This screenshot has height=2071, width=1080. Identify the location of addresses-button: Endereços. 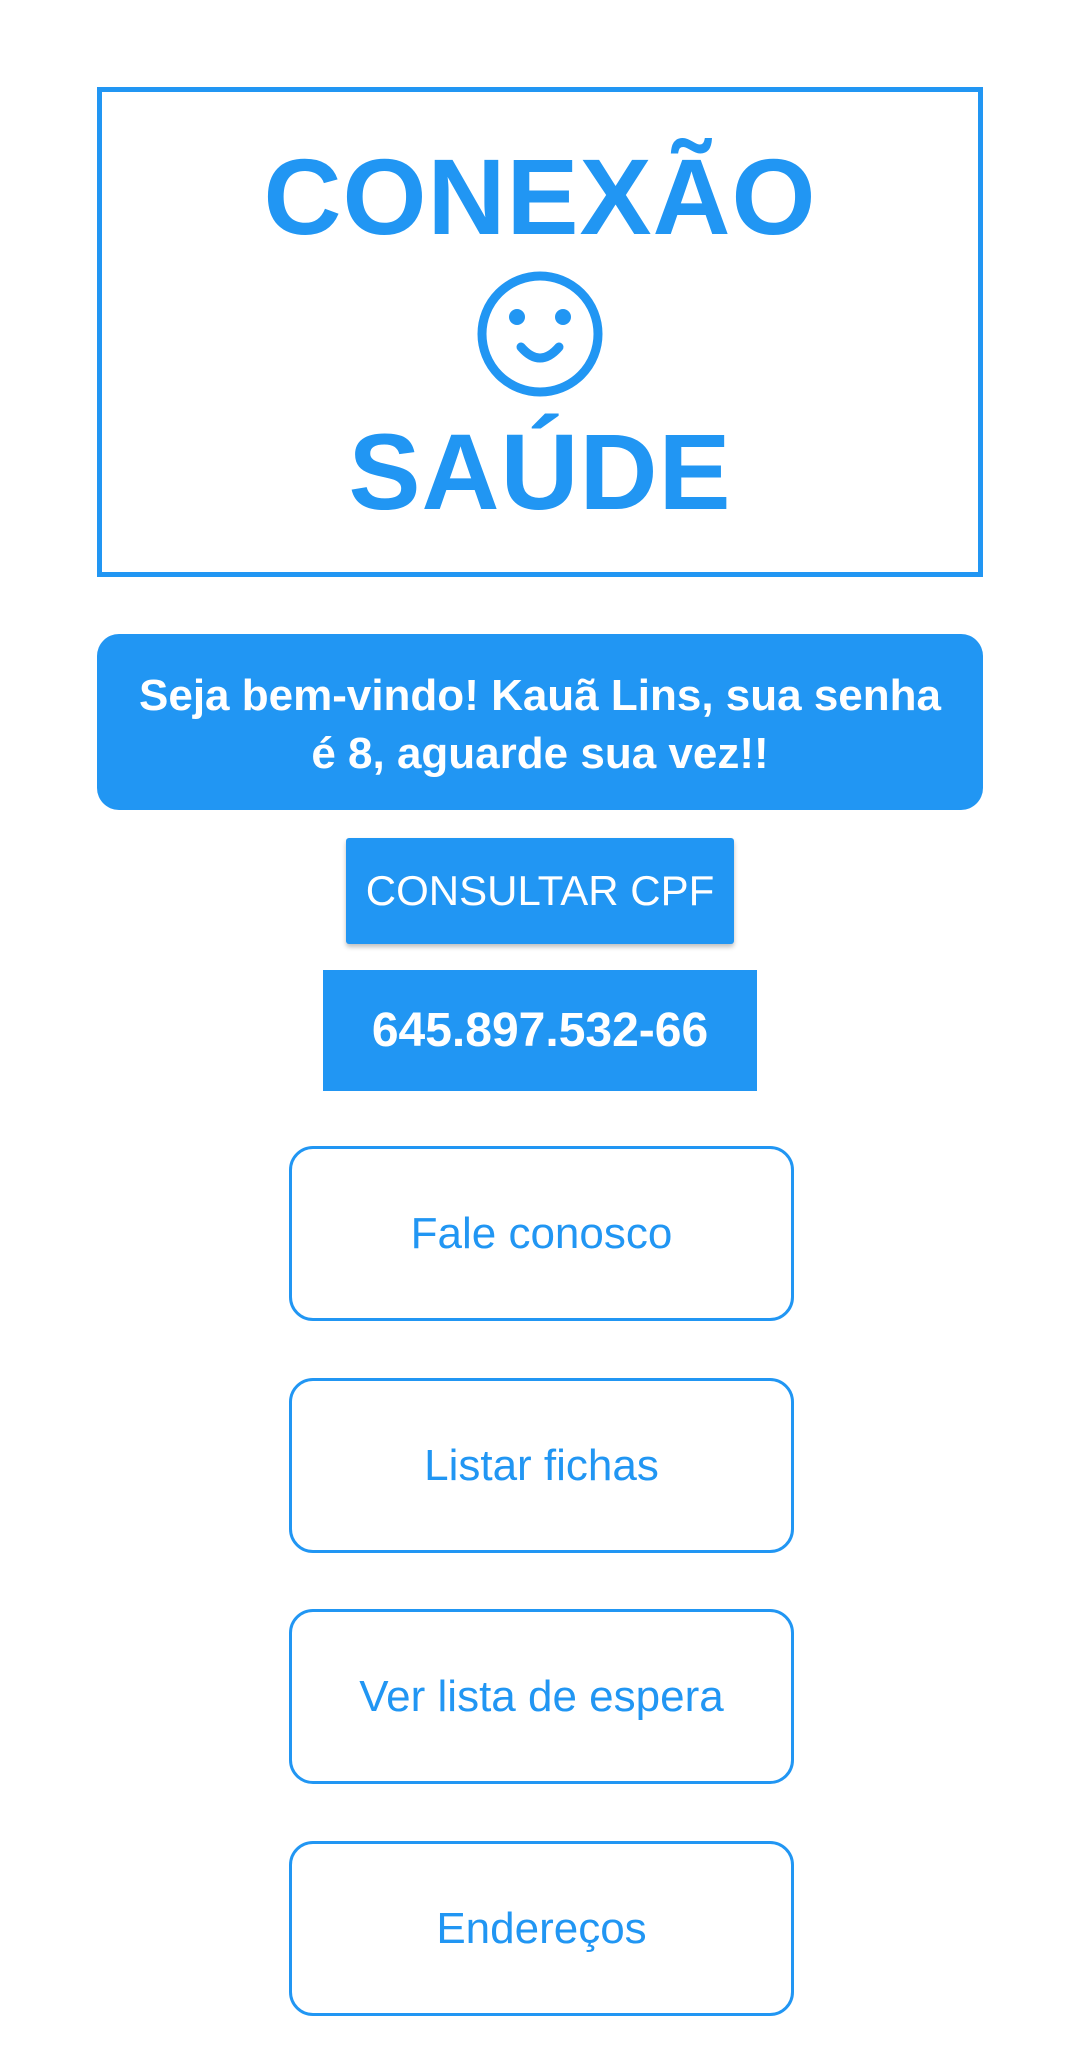
(541, 1928).